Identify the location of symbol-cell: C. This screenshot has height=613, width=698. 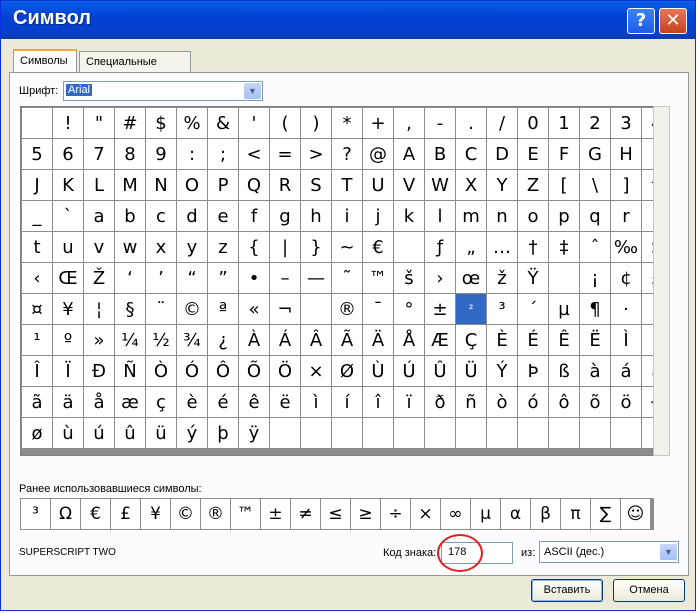
(471, 154).